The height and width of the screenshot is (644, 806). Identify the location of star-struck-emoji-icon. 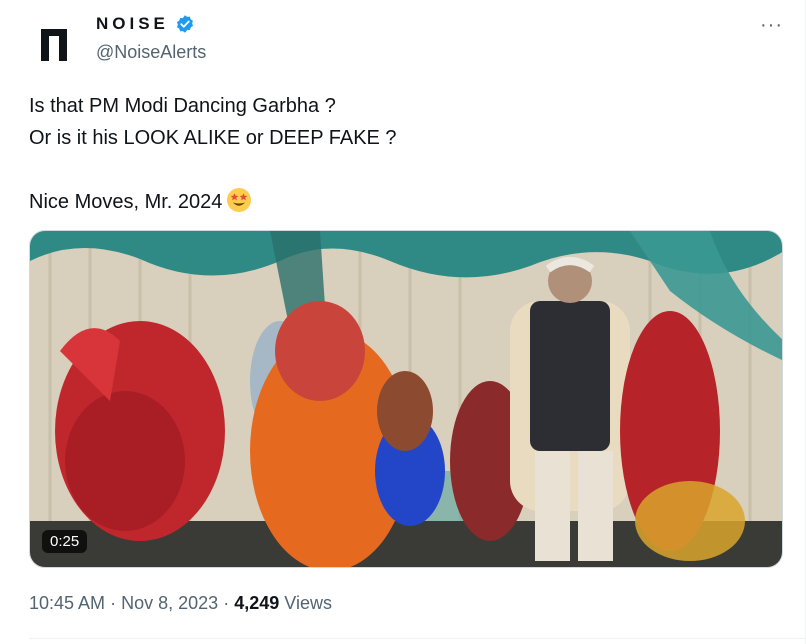
(239, 200).